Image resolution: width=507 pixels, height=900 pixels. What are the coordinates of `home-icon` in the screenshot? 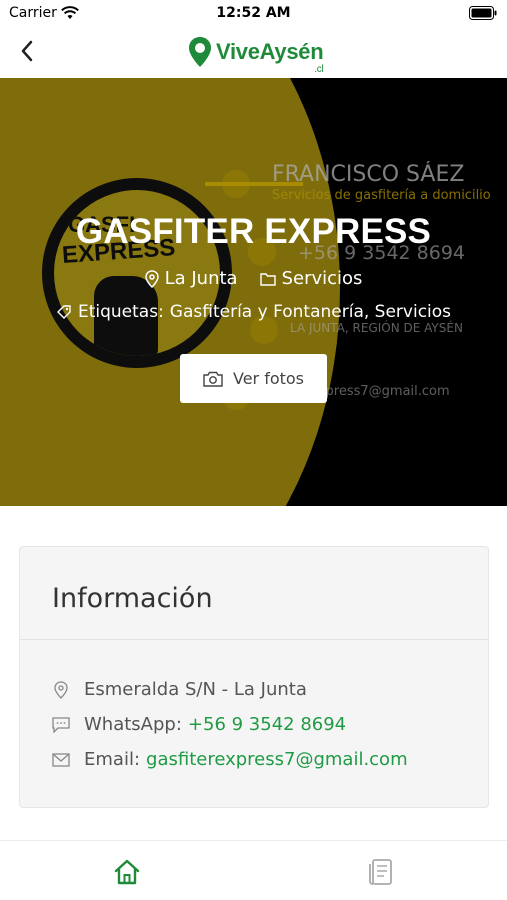 It's located at (127, 872).